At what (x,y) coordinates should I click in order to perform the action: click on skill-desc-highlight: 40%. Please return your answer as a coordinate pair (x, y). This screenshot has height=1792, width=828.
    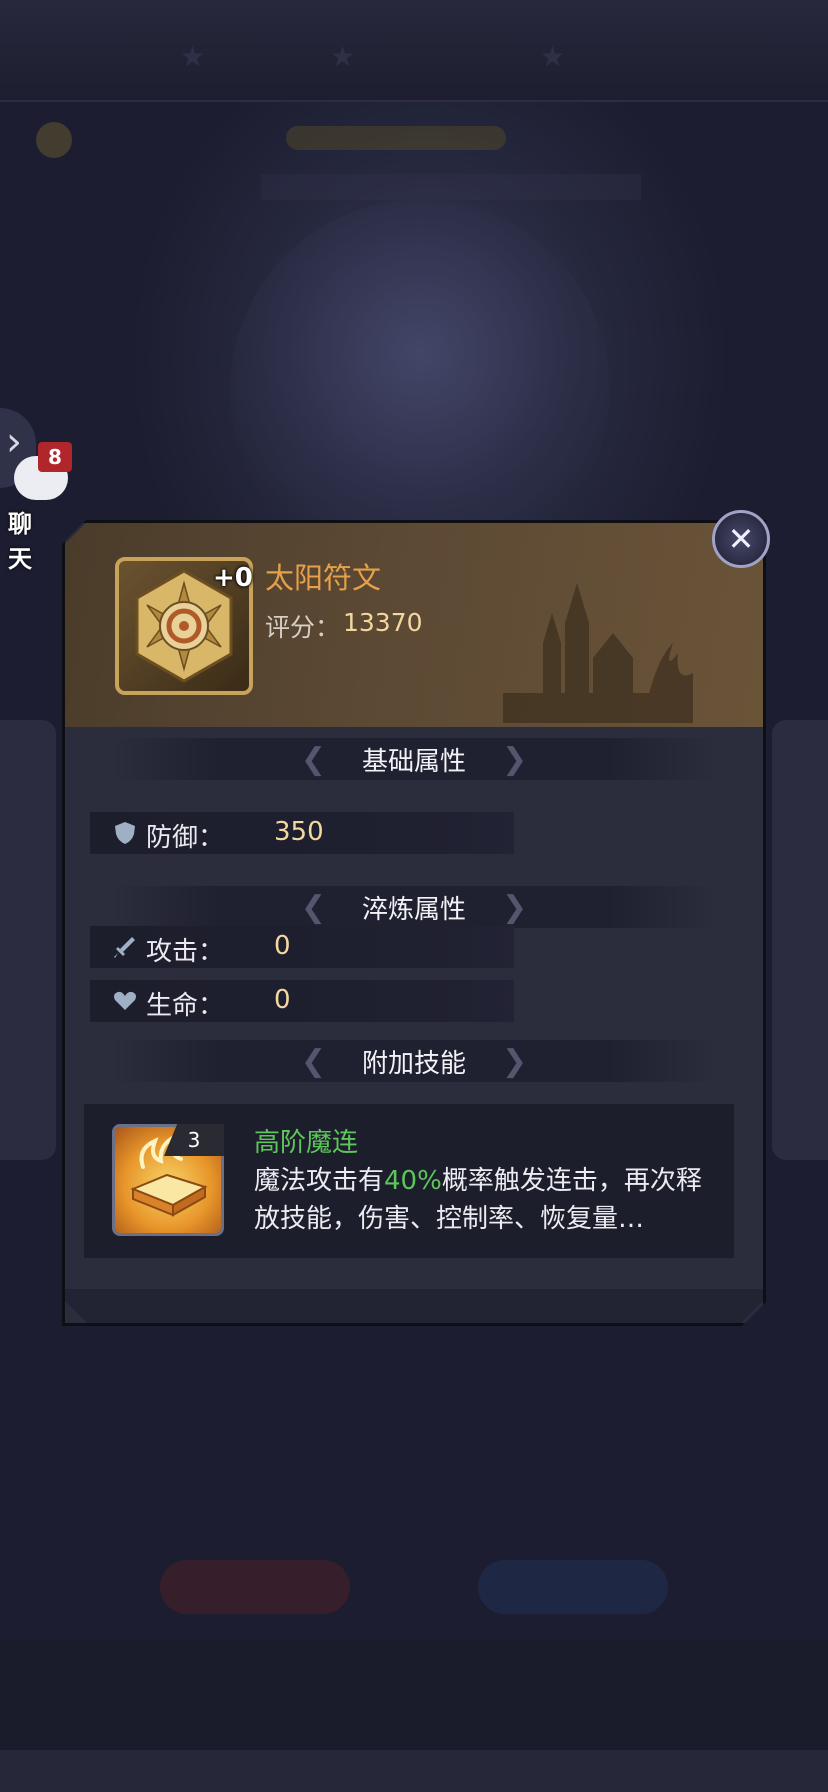
    Looking at the image, I should click on (413, 1181).